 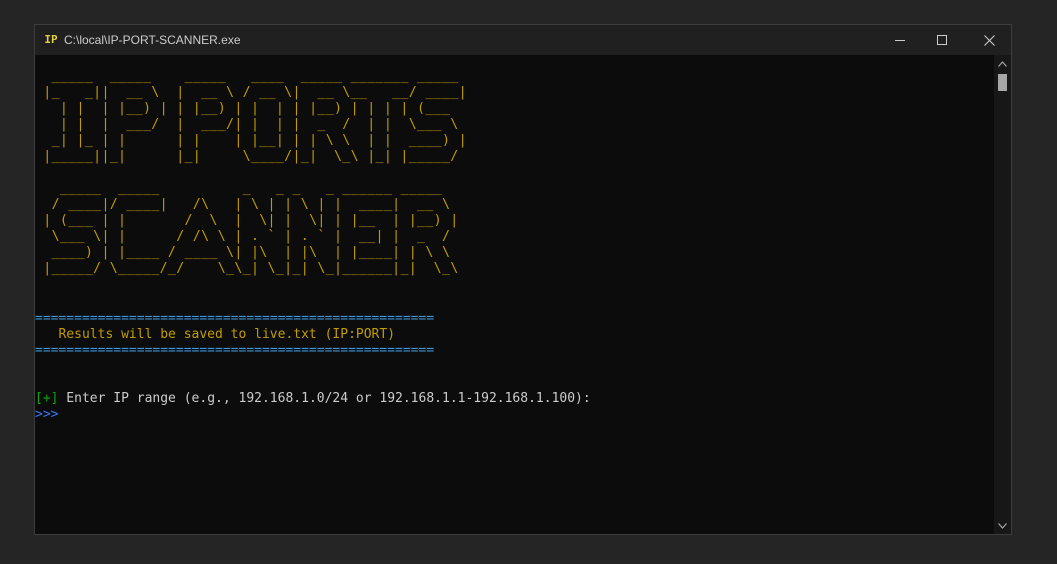 What do you see at coordinates (247, 220) in the screenshot?
I see `ascii-art-line: | (___ | | / \ | \| | \| | |__ | |__) |` at bounding box center [247, 220].